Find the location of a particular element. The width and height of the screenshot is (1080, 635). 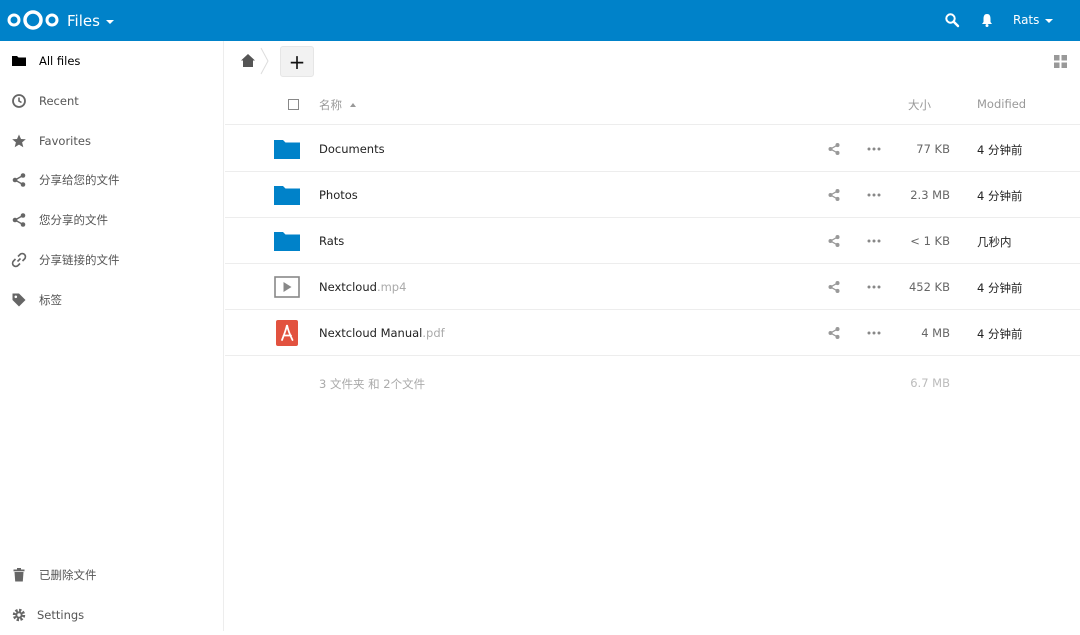

file-summary: 3 文件夹 和 2个文件 is located at coordinates (372, 384).